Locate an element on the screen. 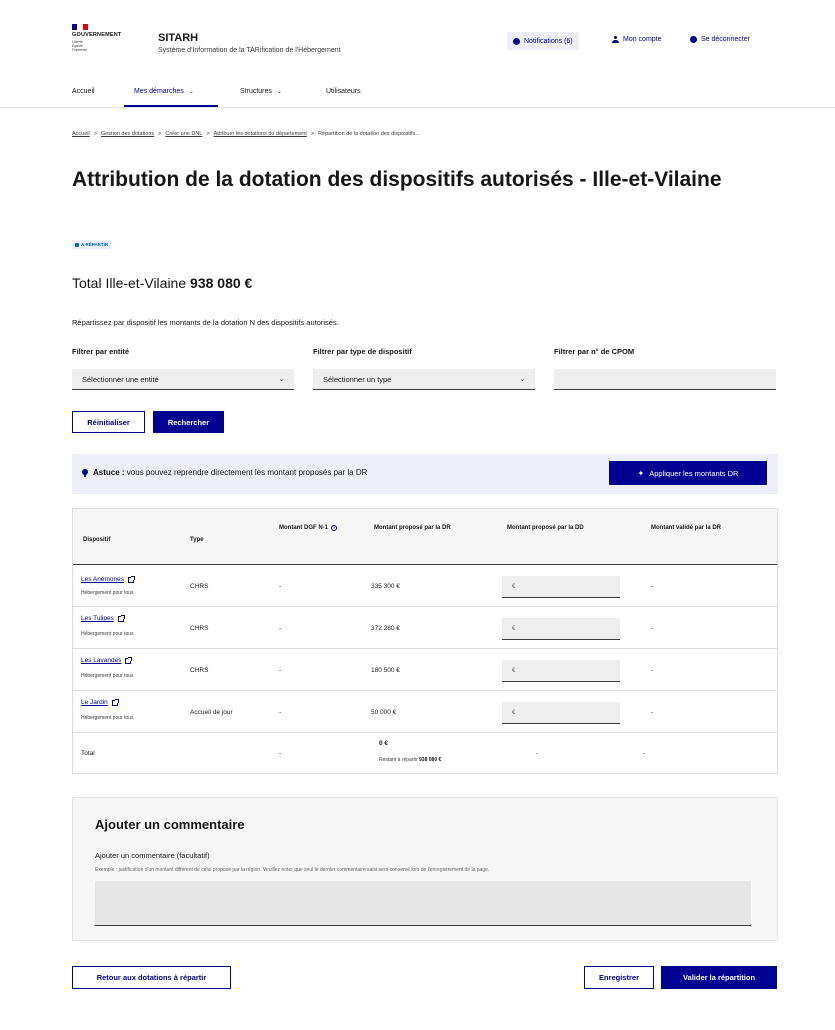  logout-link: Se déconnecter is located at coordinates (720, 39).